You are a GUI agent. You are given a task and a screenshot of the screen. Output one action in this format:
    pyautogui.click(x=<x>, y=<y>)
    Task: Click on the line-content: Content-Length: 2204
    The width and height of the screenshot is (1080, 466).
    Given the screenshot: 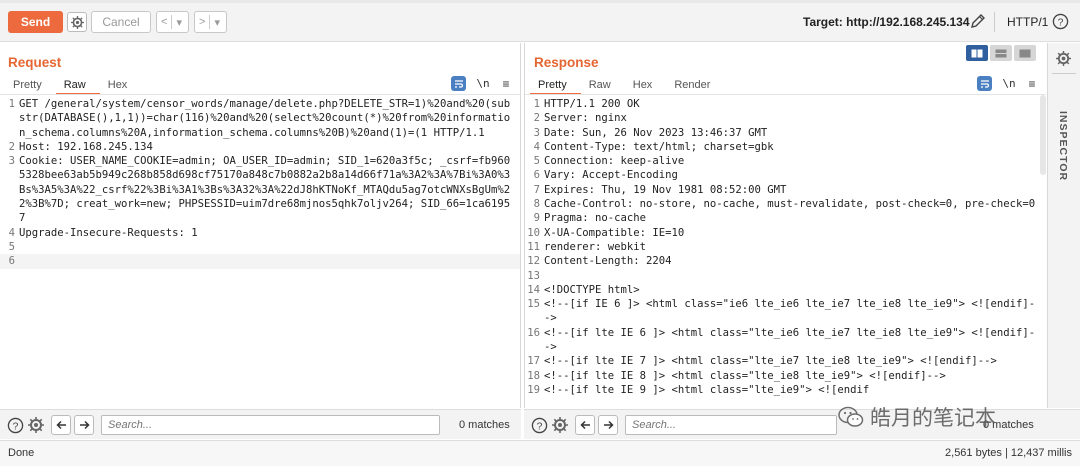 What is the action you would take?
    pyautogui.click(x=608, y=261)
    